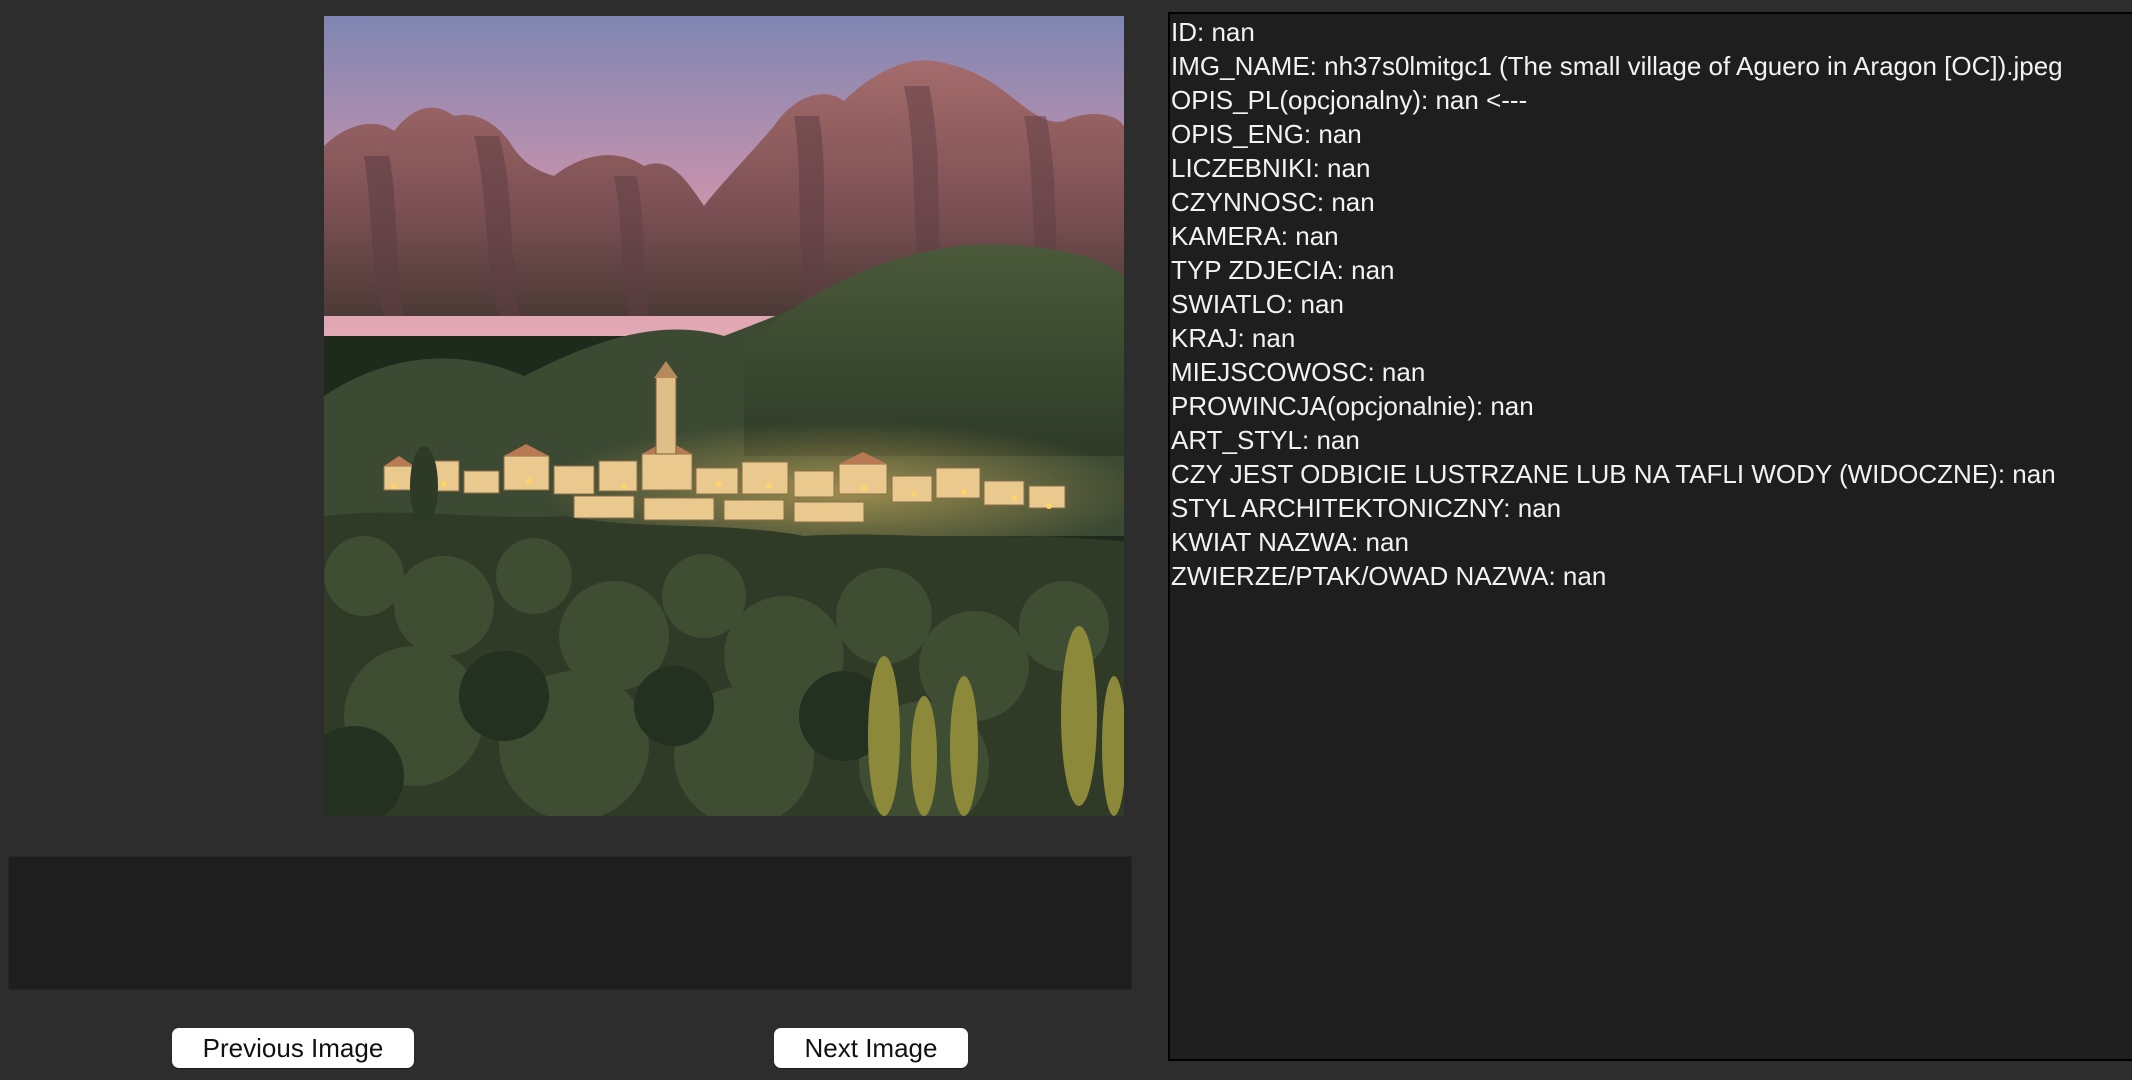 The width and height of the screenshot is (2132, 1080). What do you see at coordinates (293, 1048) in the screenshot?
I see `previous-image-button: Previous Image` at bounding box center [293, 1048].